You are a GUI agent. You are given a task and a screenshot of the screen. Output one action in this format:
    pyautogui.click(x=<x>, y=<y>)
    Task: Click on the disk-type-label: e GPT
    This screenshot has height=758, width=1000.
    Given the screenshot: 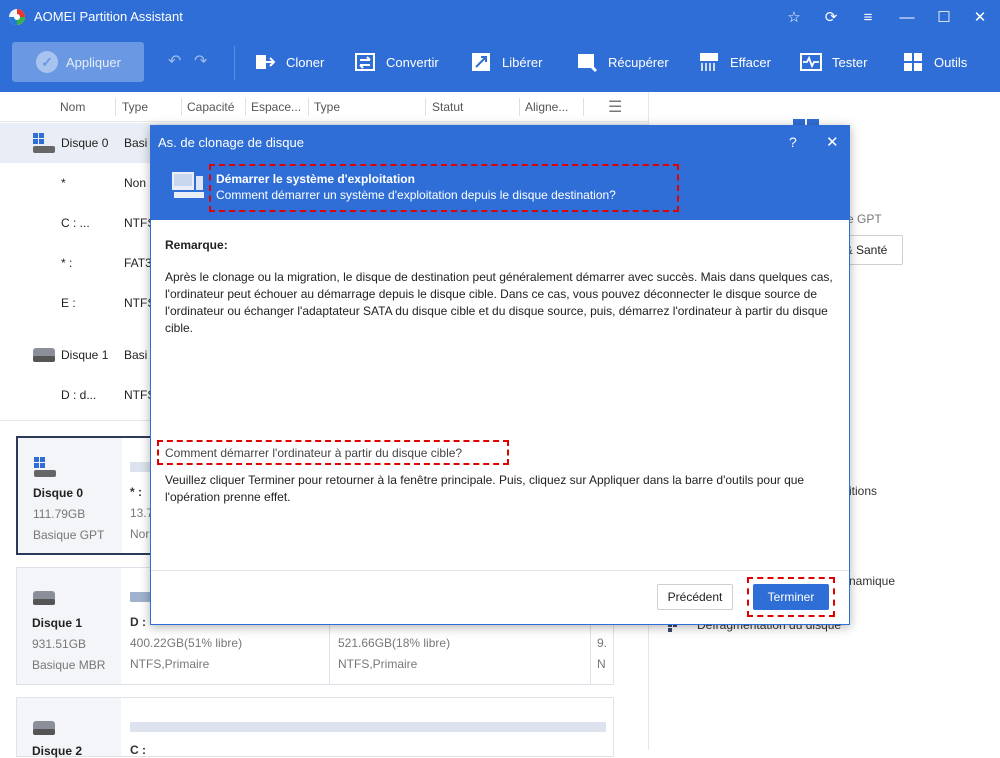 What is the action you would take?
    pyautogui.click(x=864, y=219)
    